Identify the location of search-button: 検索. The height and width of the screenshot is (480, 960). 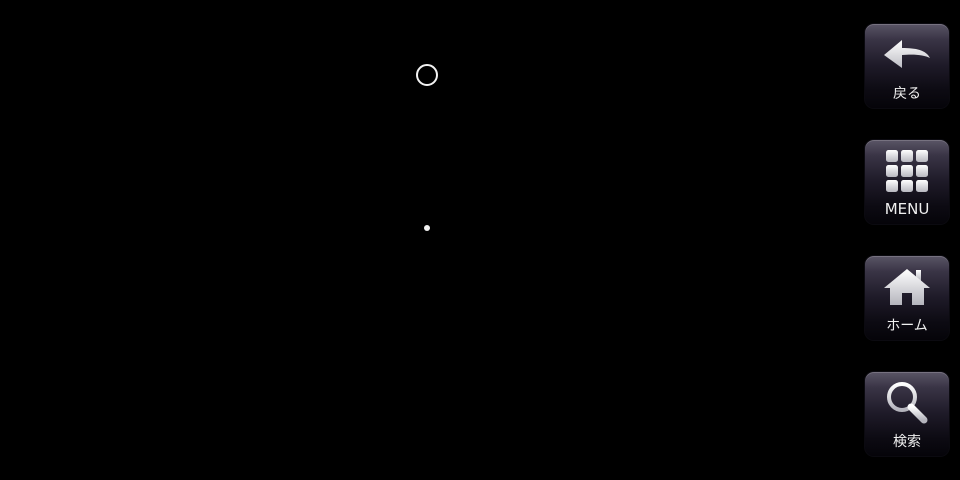
(907, 414).